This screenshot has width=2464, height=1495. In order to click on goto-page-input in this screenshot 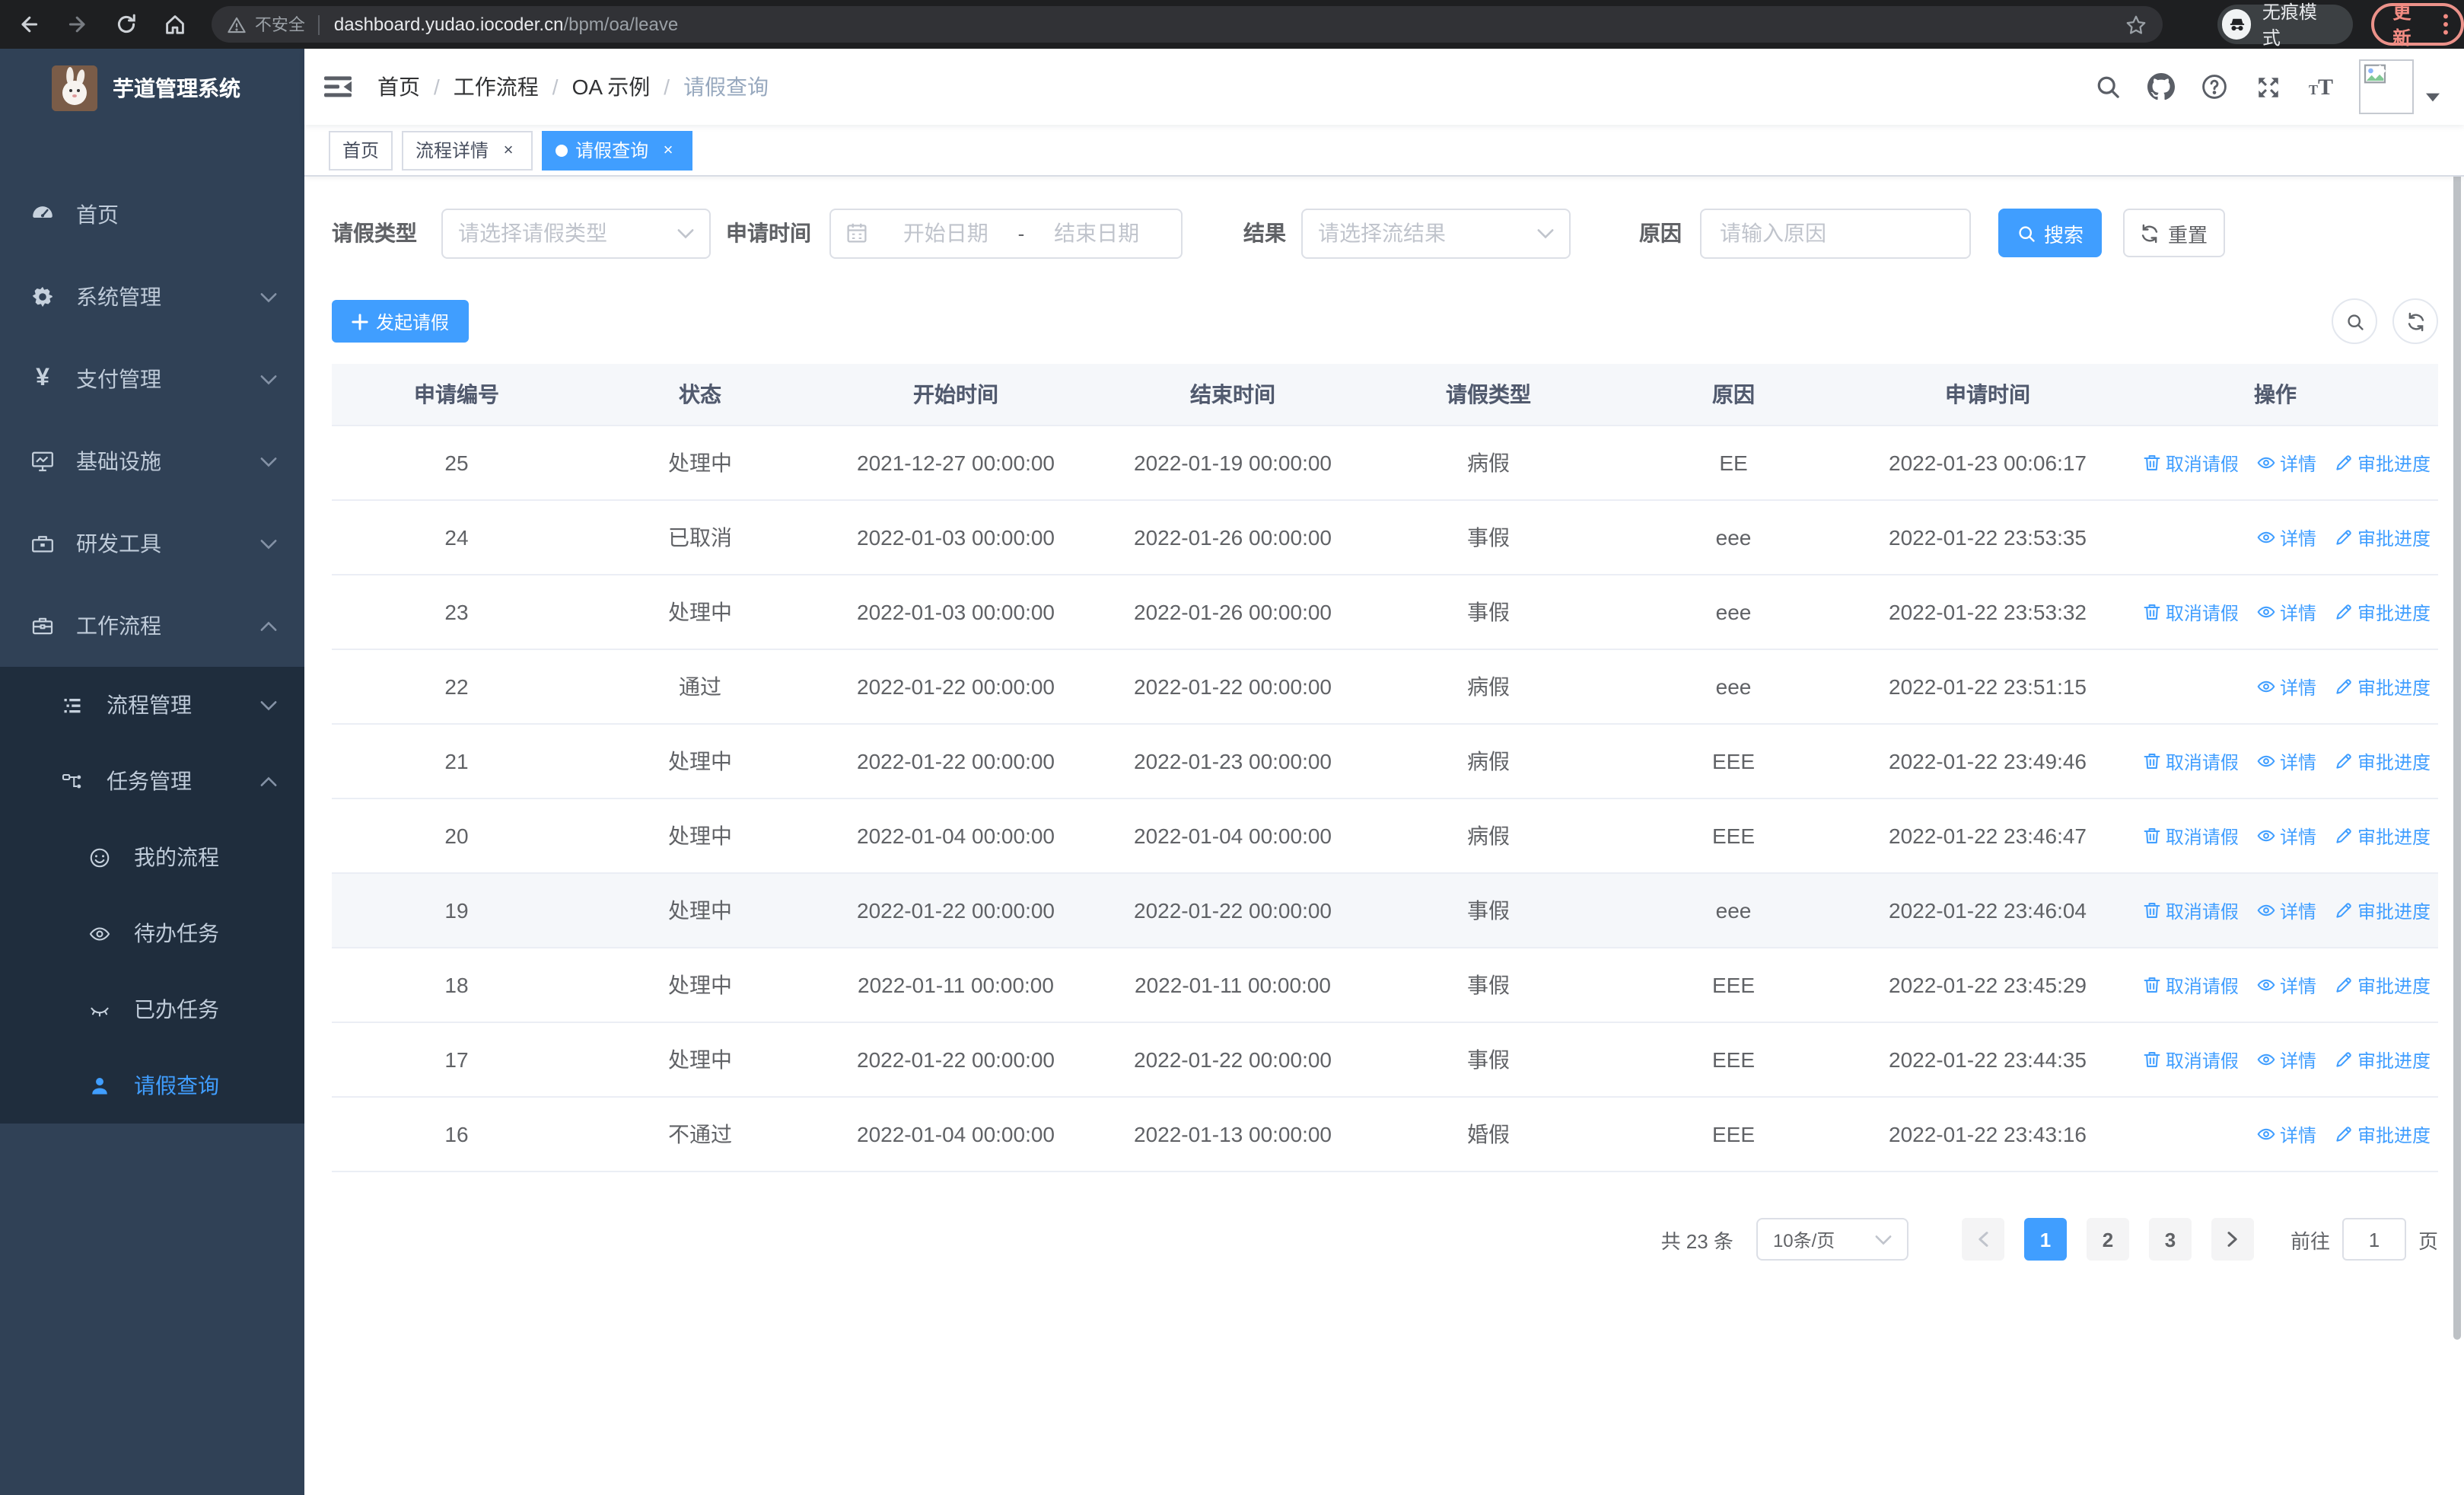, I will do `click(2373, 1239)`.